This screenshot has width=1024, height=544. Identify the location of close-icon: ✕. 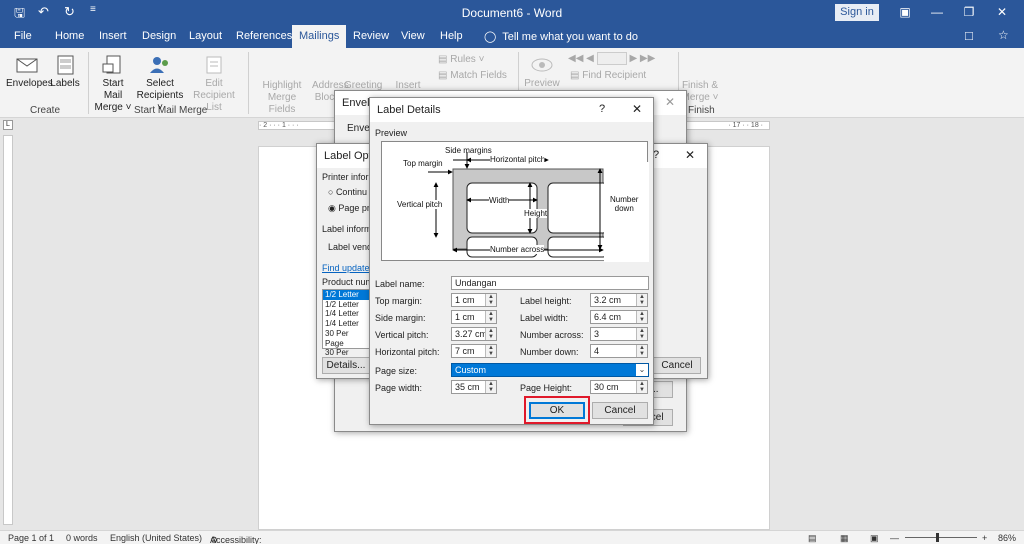
(1002, 12).